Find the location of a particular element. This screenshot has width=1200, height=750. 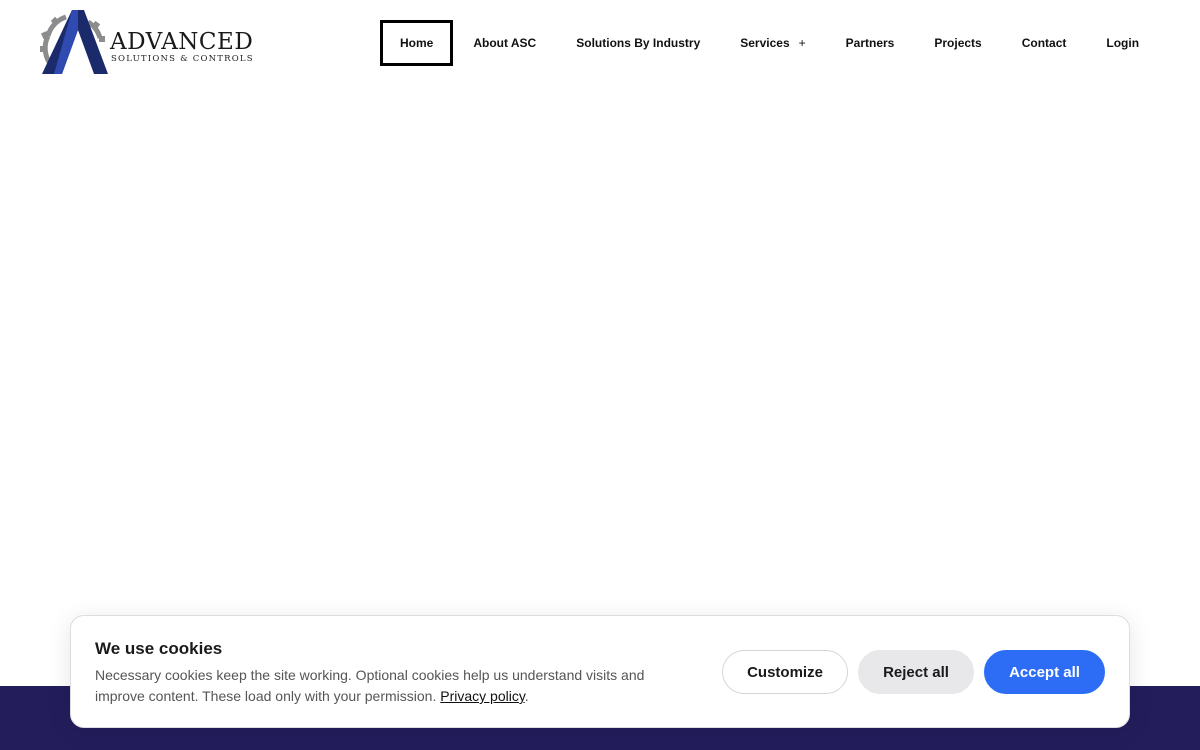

customize-button: Customize is located at coordinates (785, 672).